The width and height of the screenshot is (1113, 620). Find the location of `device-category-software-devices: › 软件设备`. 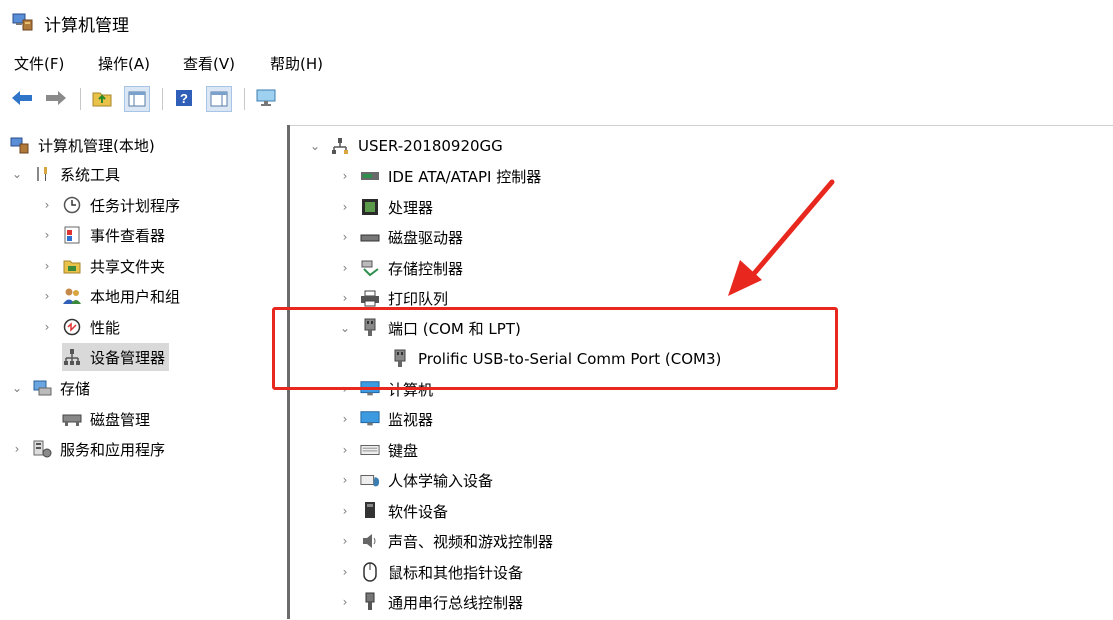

device-category-software-devices: › 软件设备 is located at coordinates (393, 511).